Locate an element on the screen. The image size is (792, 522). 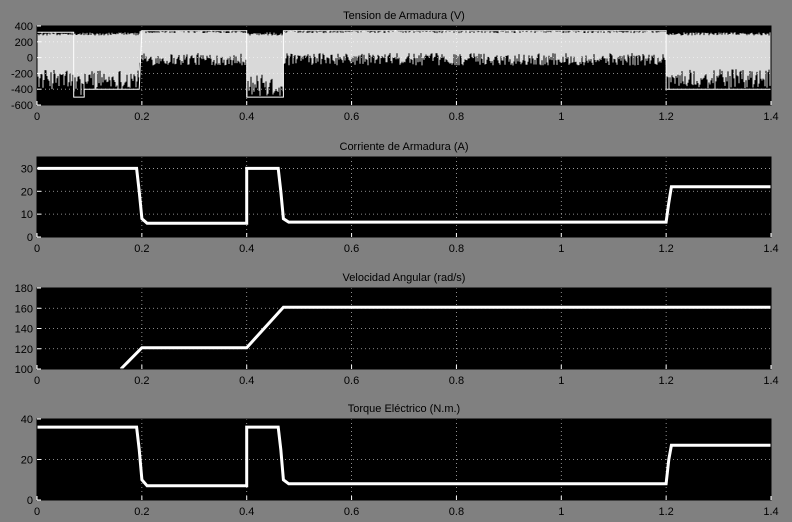
y-tick-label: -600 is located at coordinates (22, 106).